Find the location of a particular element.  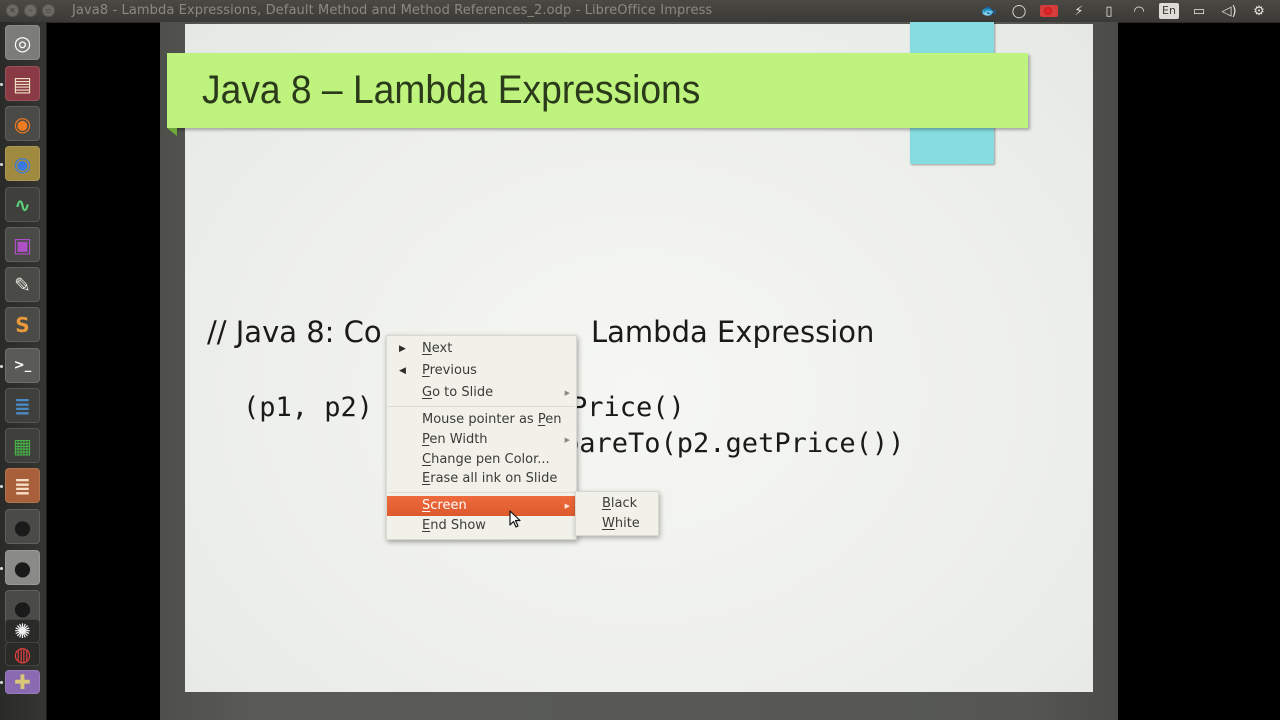

launcher-colorful-app: ◍ is located at coordinates (22, 654).